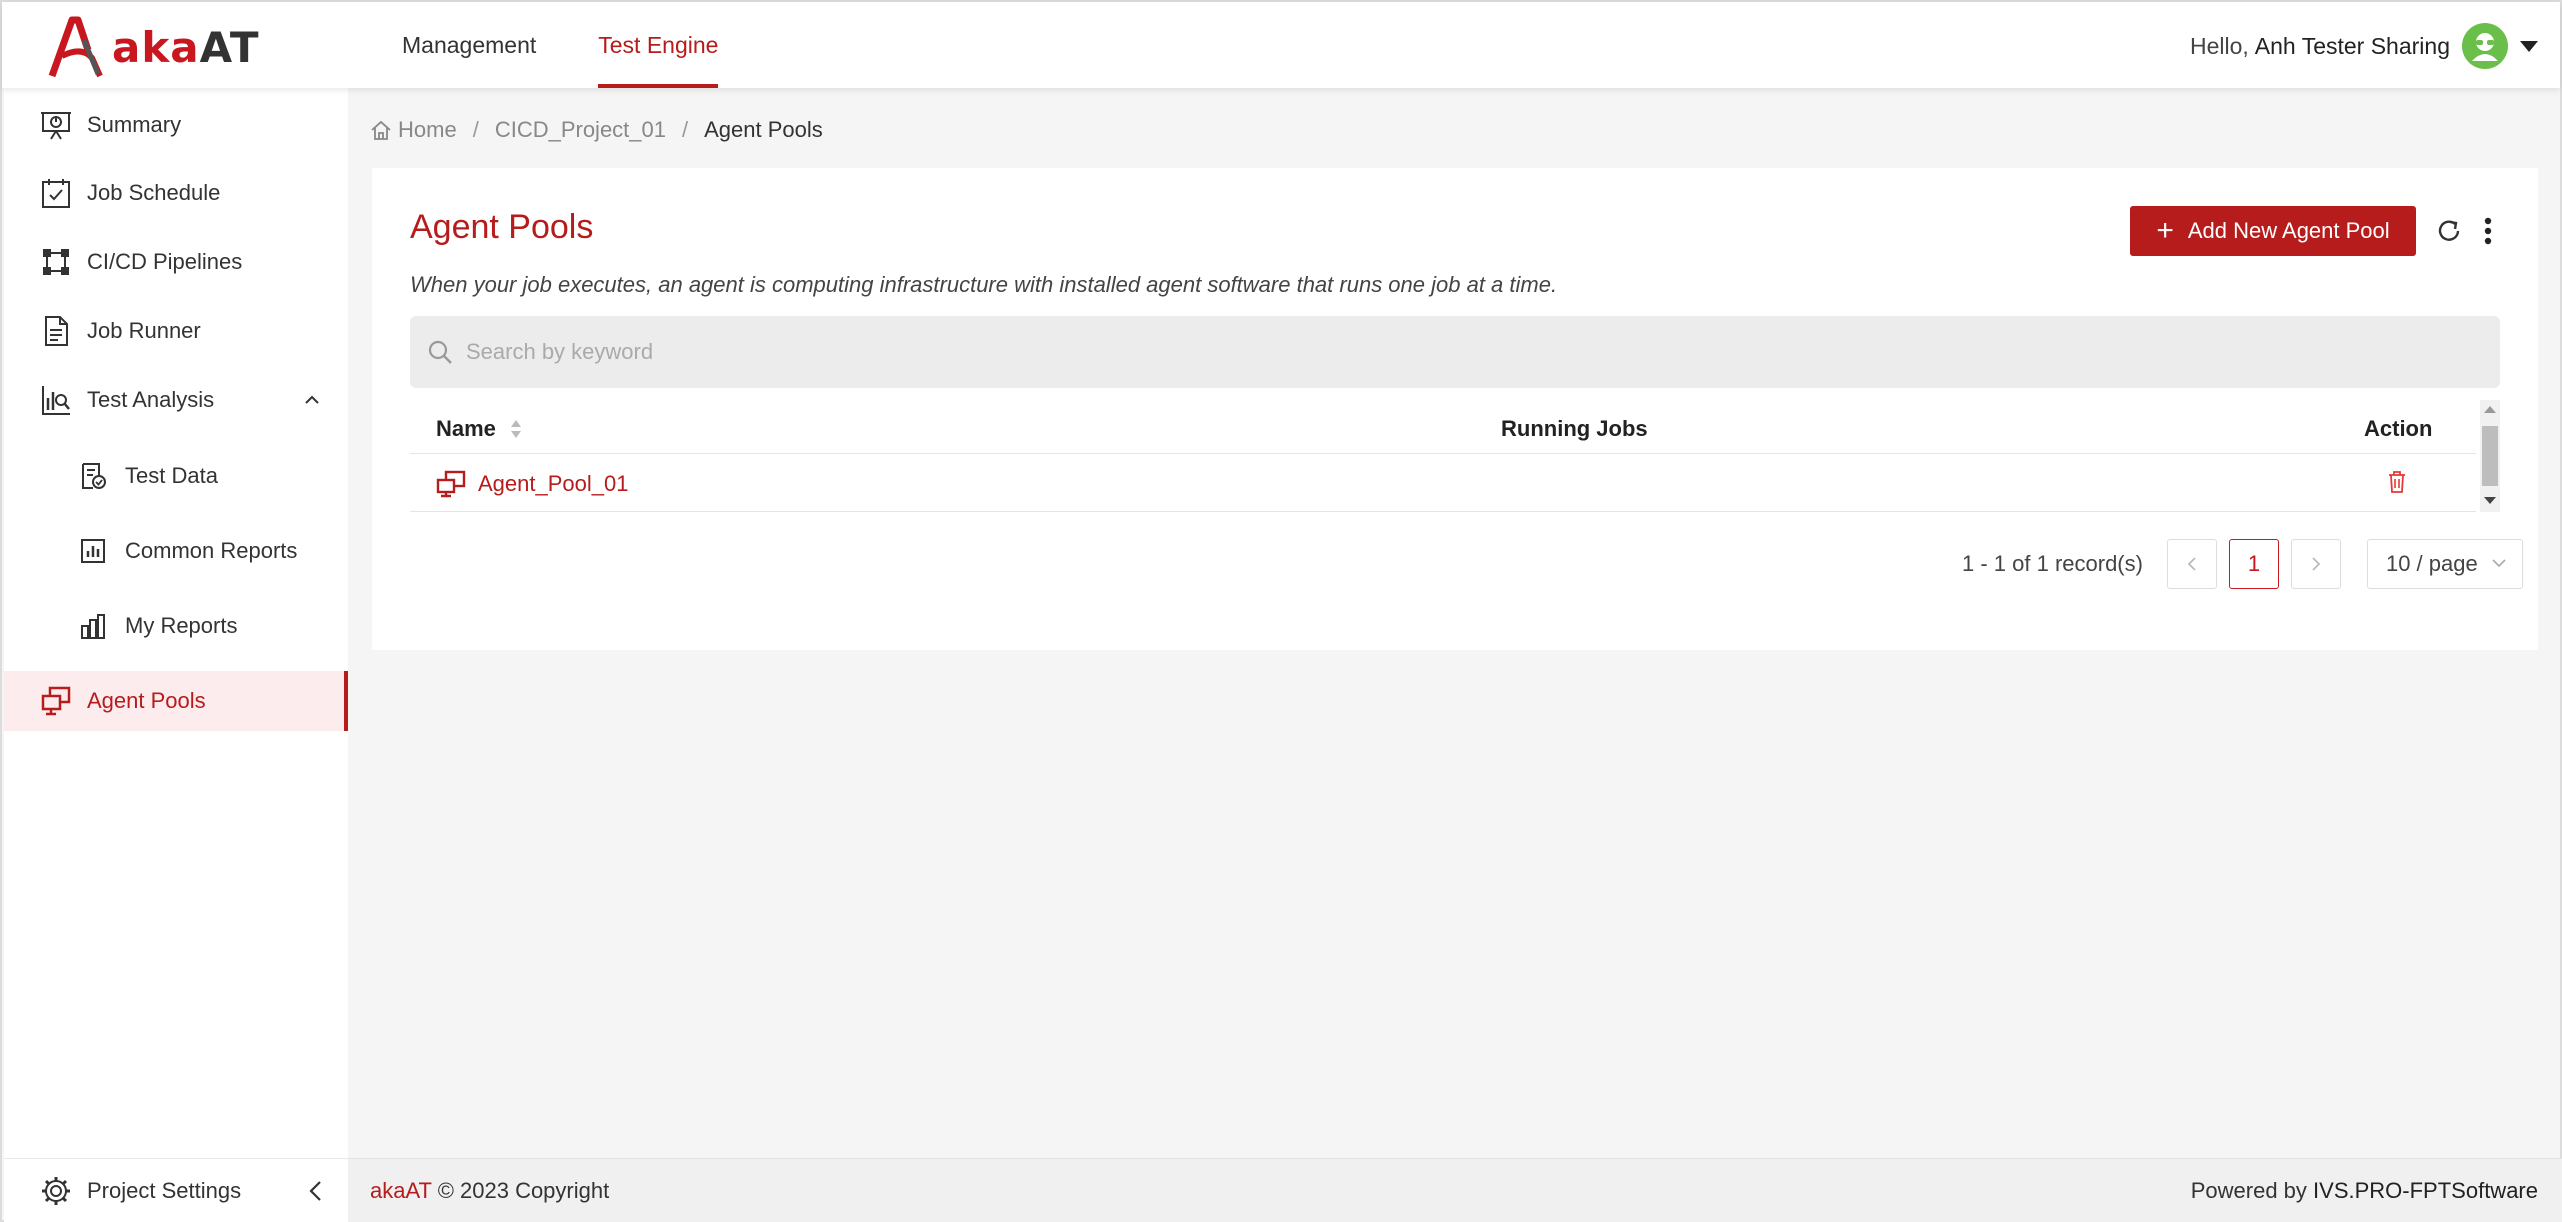 The width and height of the screenshot is (2562, 1222). I want to click on column-action-header: Action, so click(2398, 428).